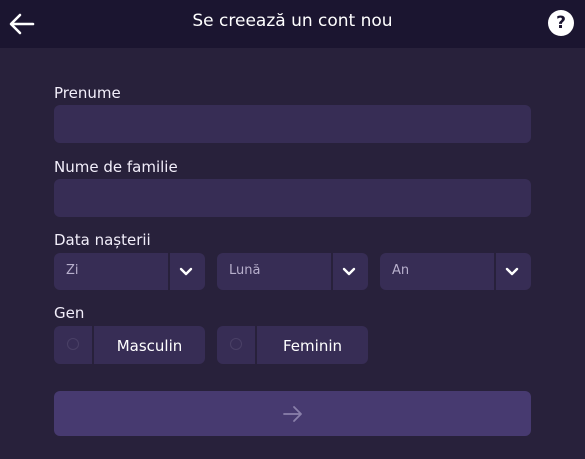  Describe the element at coordinates (292, 124) in the screenshot. I see `first-name-input` at that location.